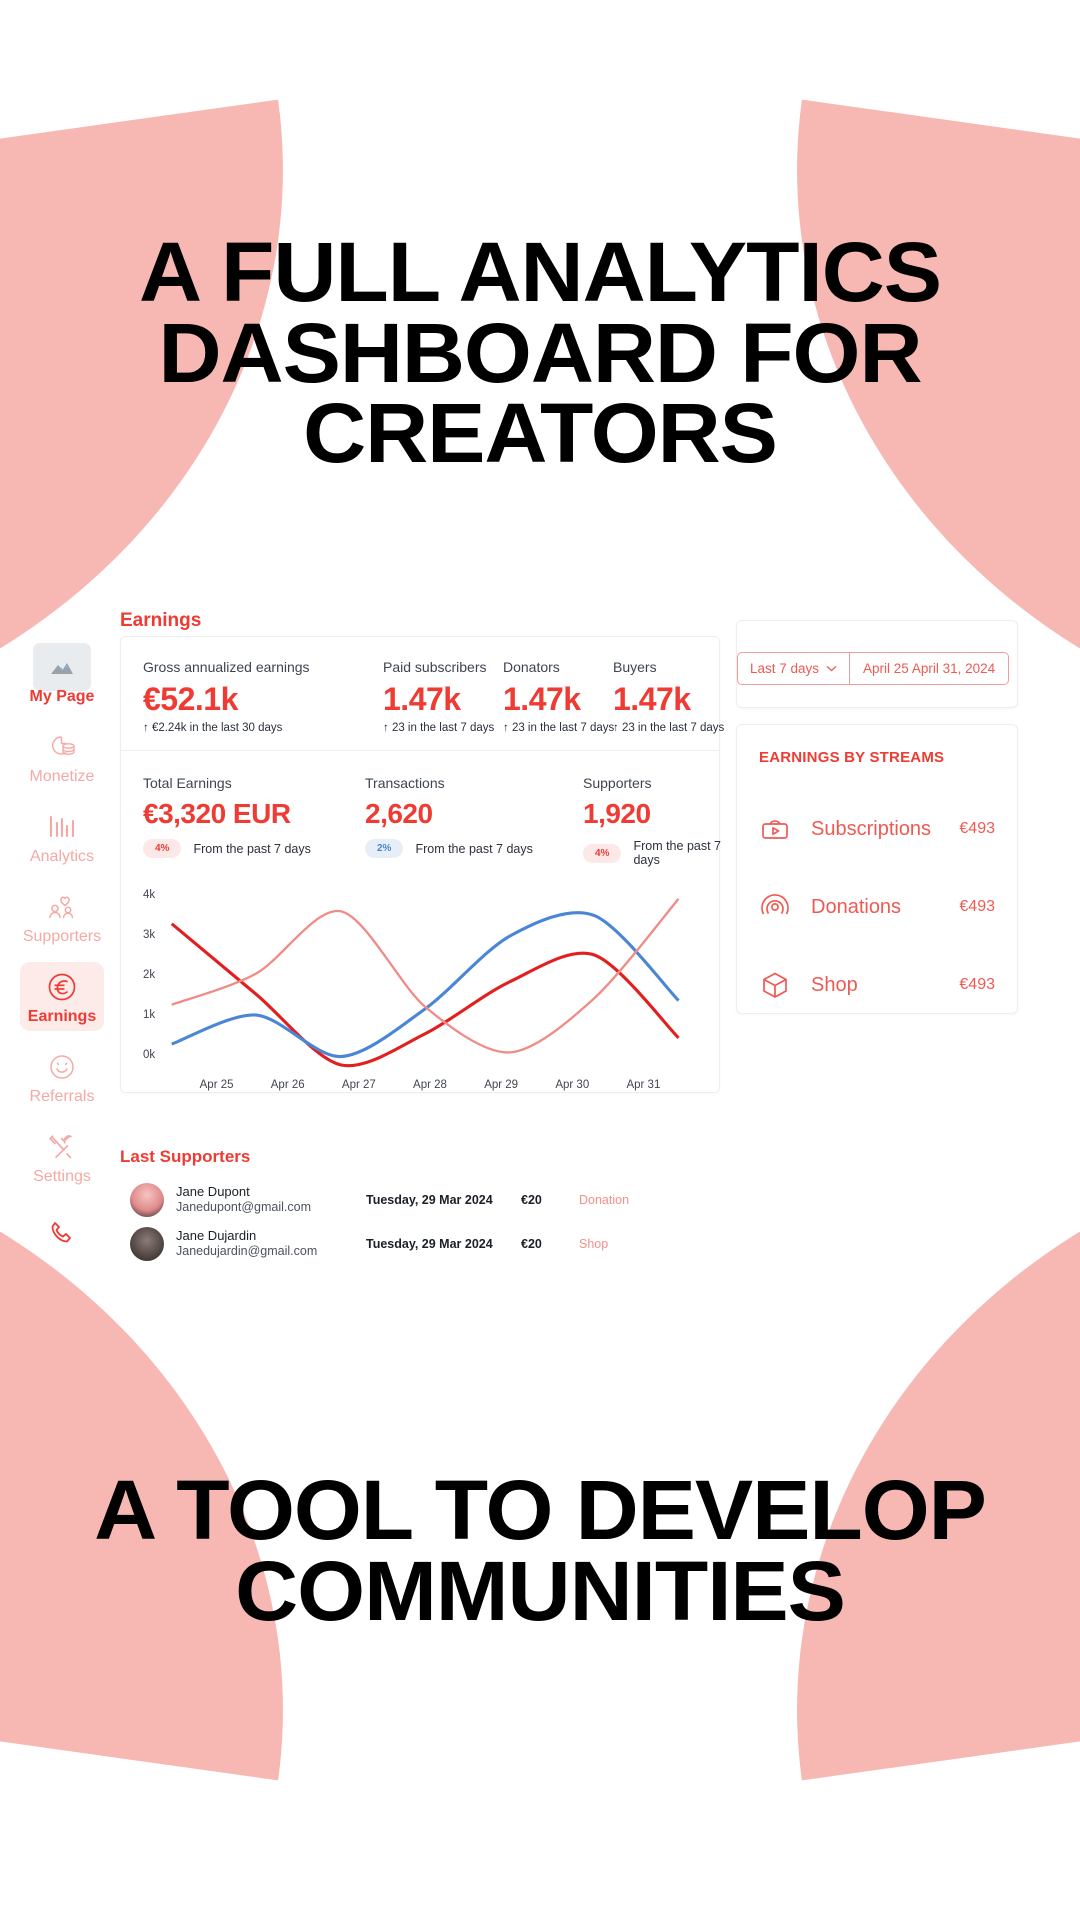 This screenshot has width=1080, height=1920. I want to click on monetize-clock-coins-icon, so click(62, 747).